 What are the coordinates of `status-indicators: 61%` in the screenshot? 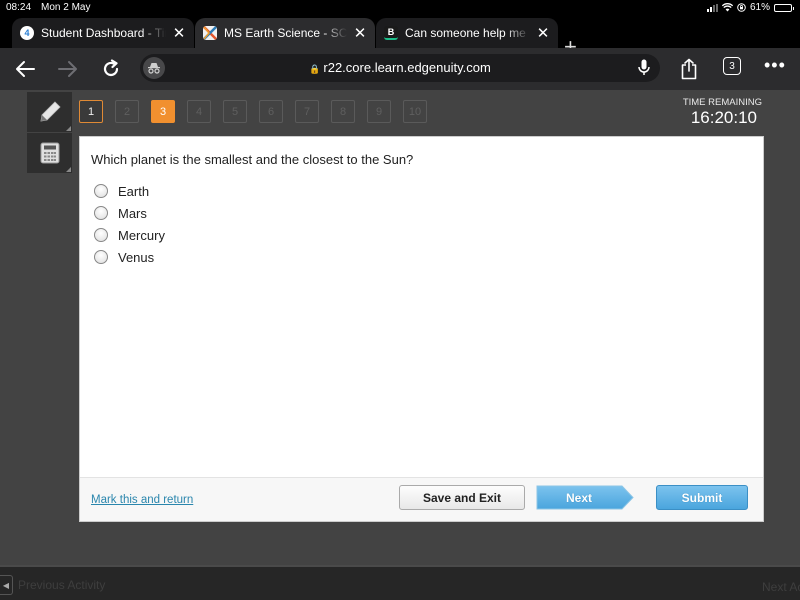 It's located at (750, 7).